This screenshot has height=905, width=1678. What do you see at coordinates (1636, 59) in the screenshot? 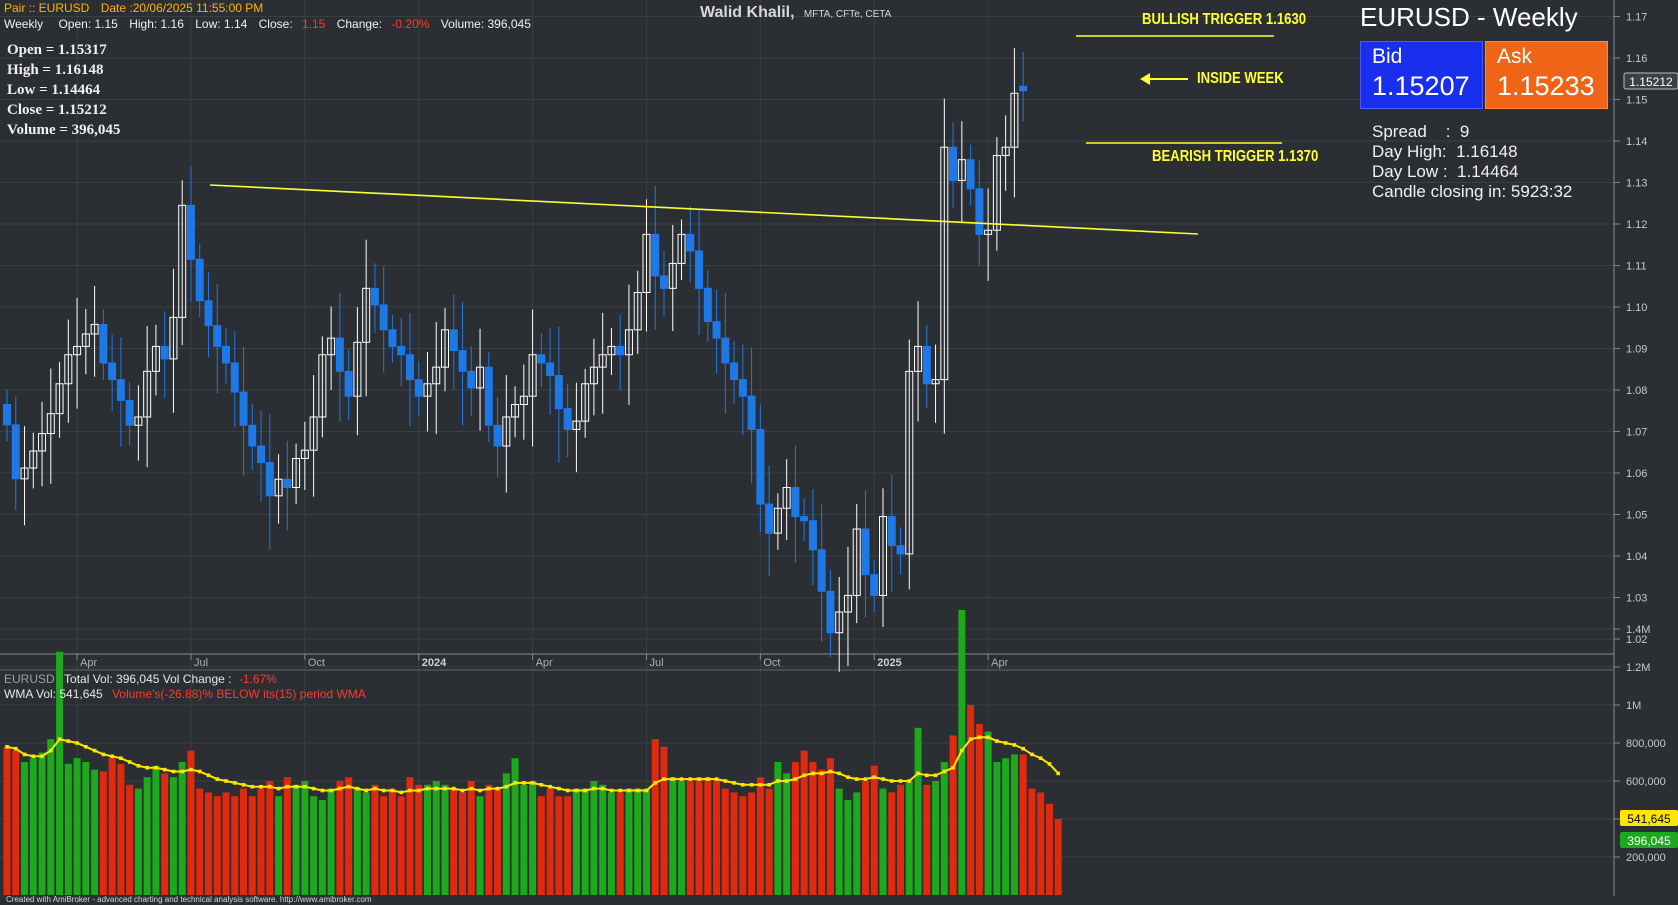
I see `price-tick-label: 1.16` at bounding box center [1636, 59].